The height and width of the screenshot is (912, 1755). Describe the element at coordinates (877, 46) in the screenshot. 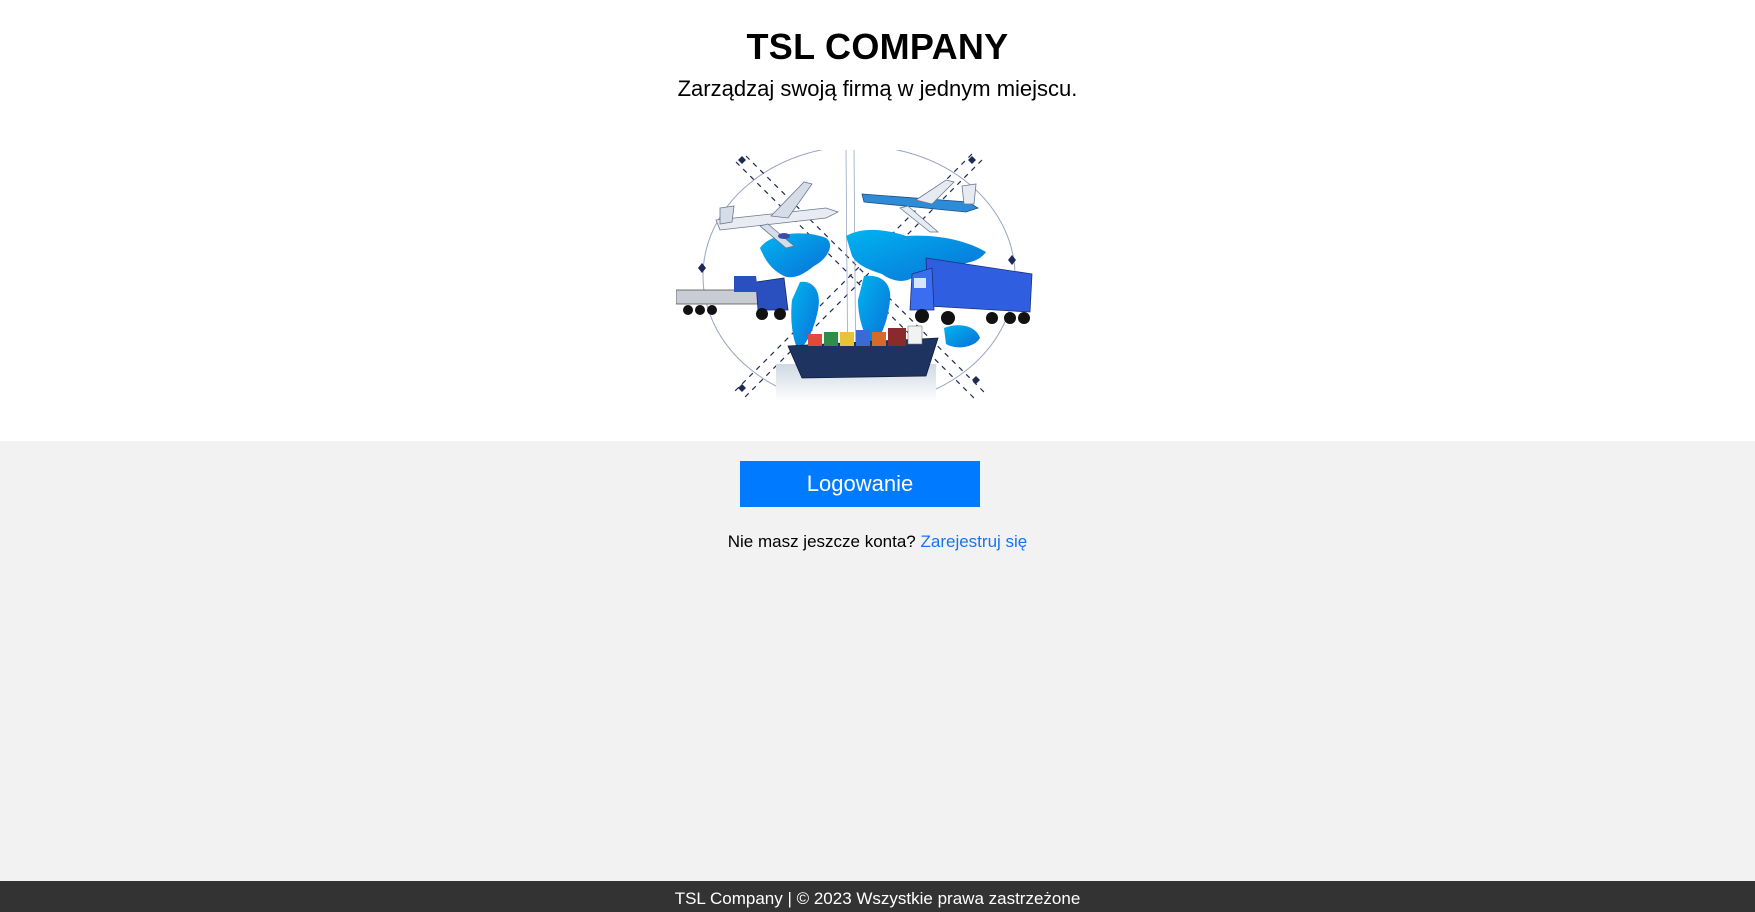

I see `page-title: TSL COMPANY` at that location.